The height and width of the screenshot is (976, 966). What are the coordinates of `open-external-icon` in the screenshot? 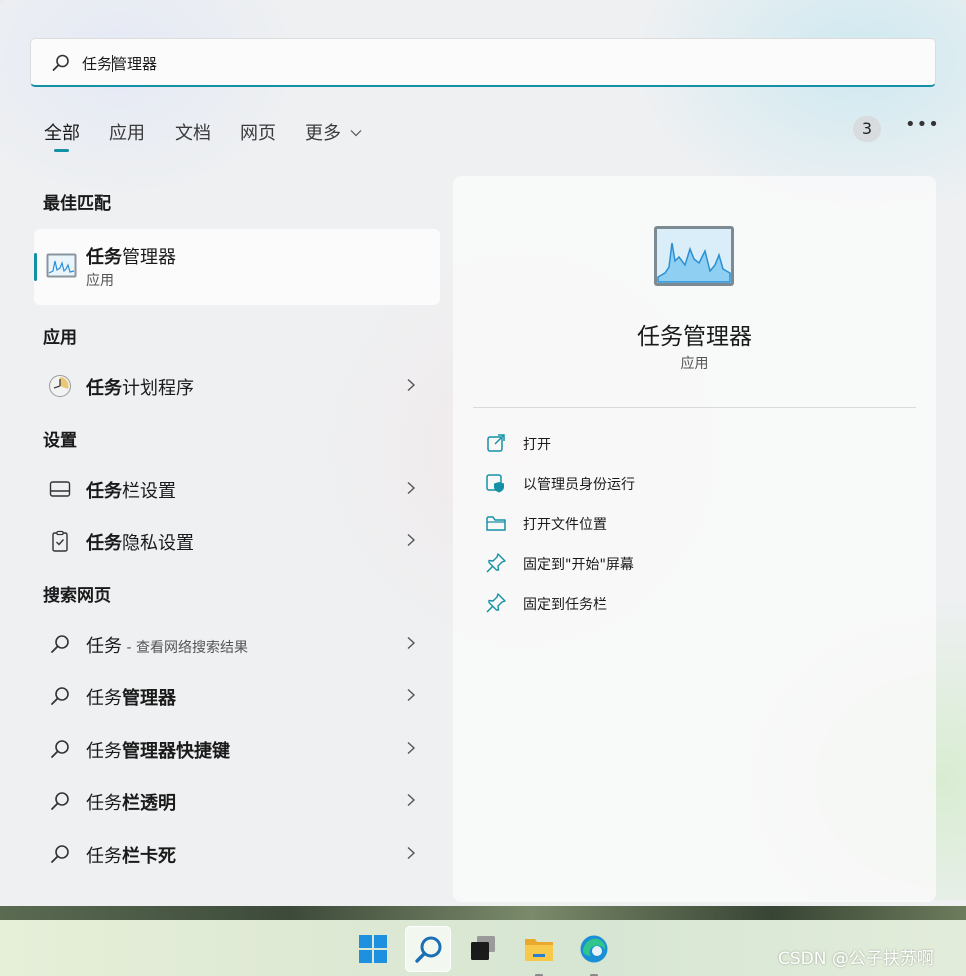 It's located at (496, 443).